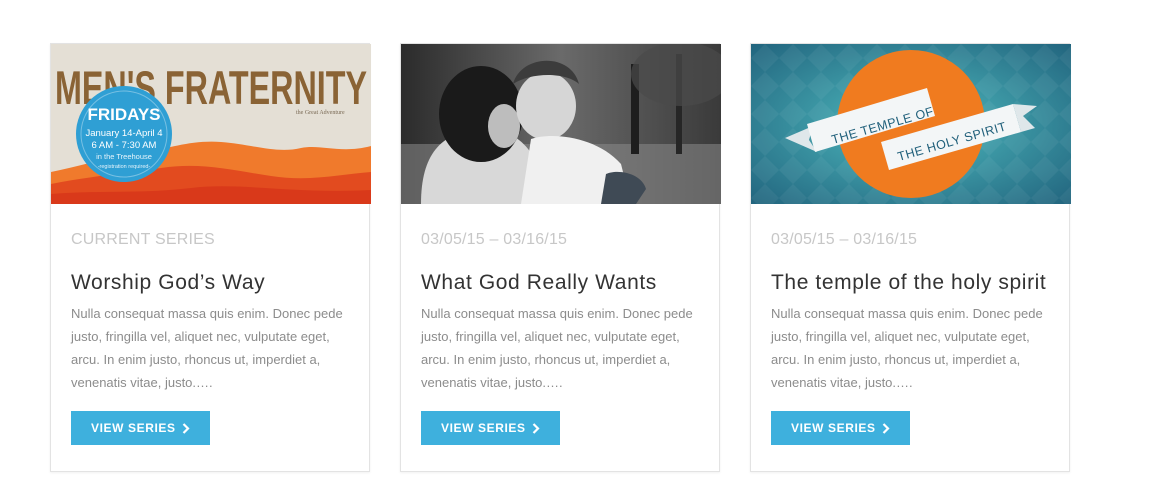 The width and height of the screenshot is (1151, 497). What do you see at coordinates (910, 283) in the screenshot?
I see `series-title: The temple of the holy spirit` at bounding box center [910, 283].